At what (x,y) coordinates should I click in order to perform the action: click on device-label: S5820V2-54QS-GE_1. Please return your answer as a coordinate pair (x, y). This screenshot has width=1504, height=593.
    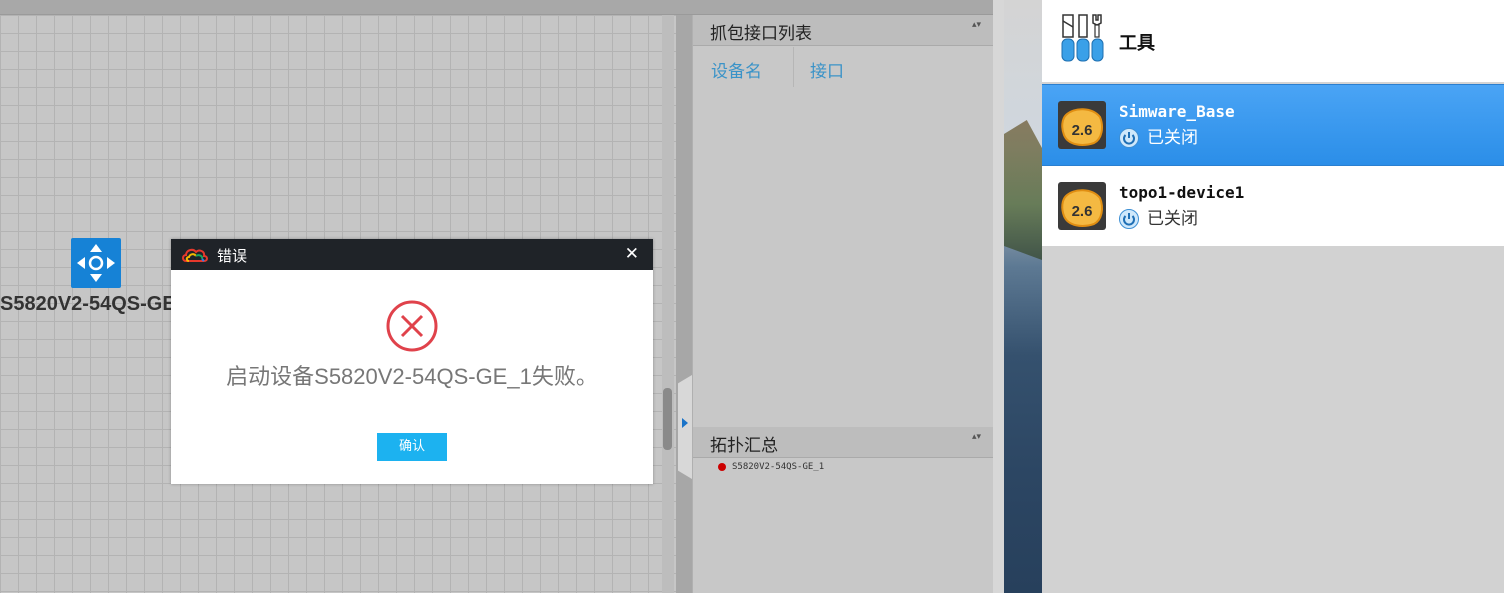
    Looking at the image, I should click on (90, 304).